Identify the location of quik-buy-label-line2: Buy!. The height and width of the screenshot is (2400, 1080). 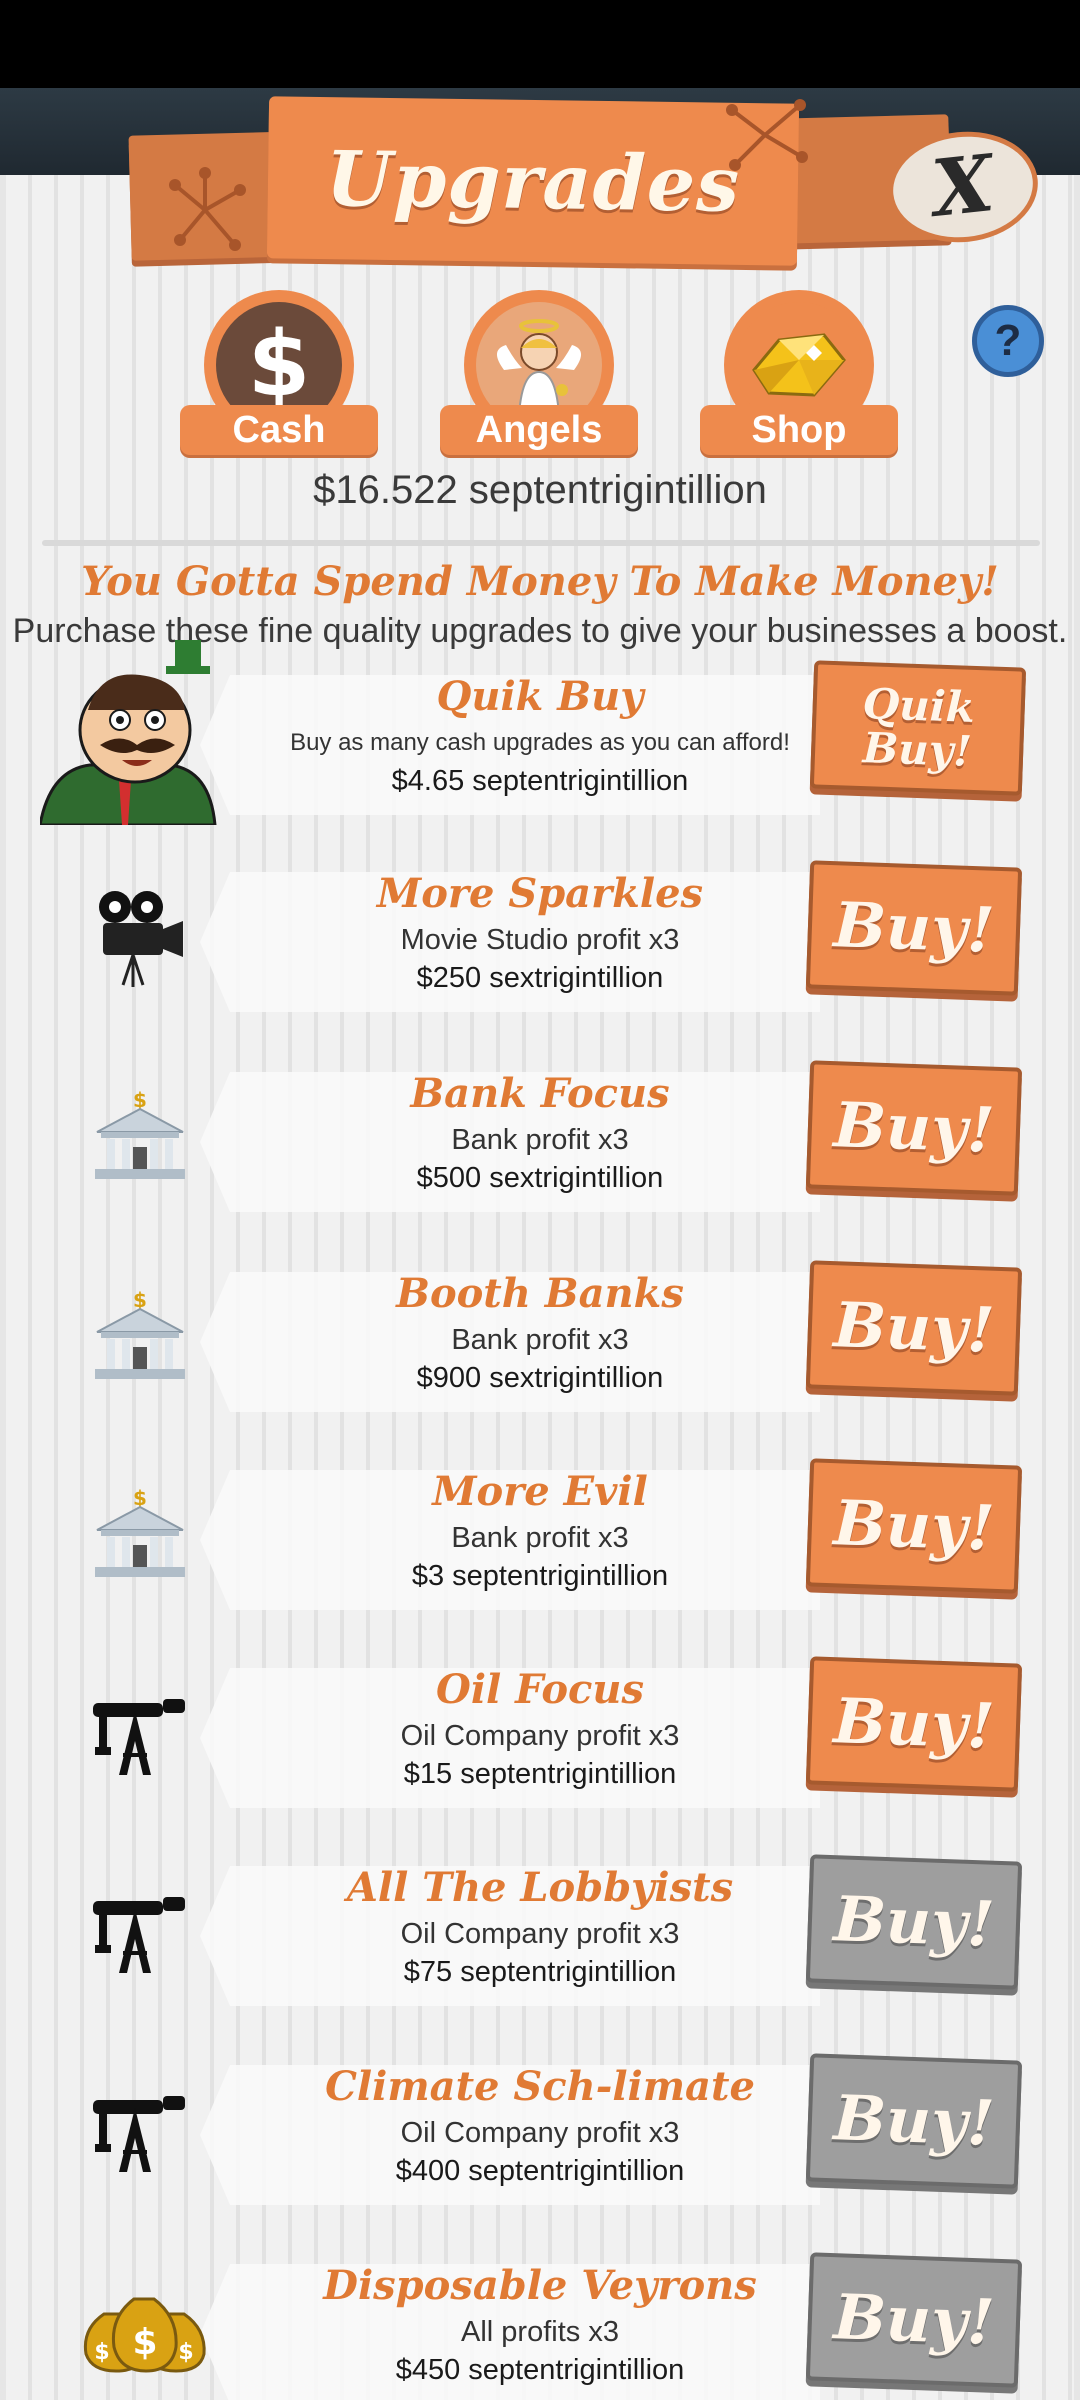
(917, 749).